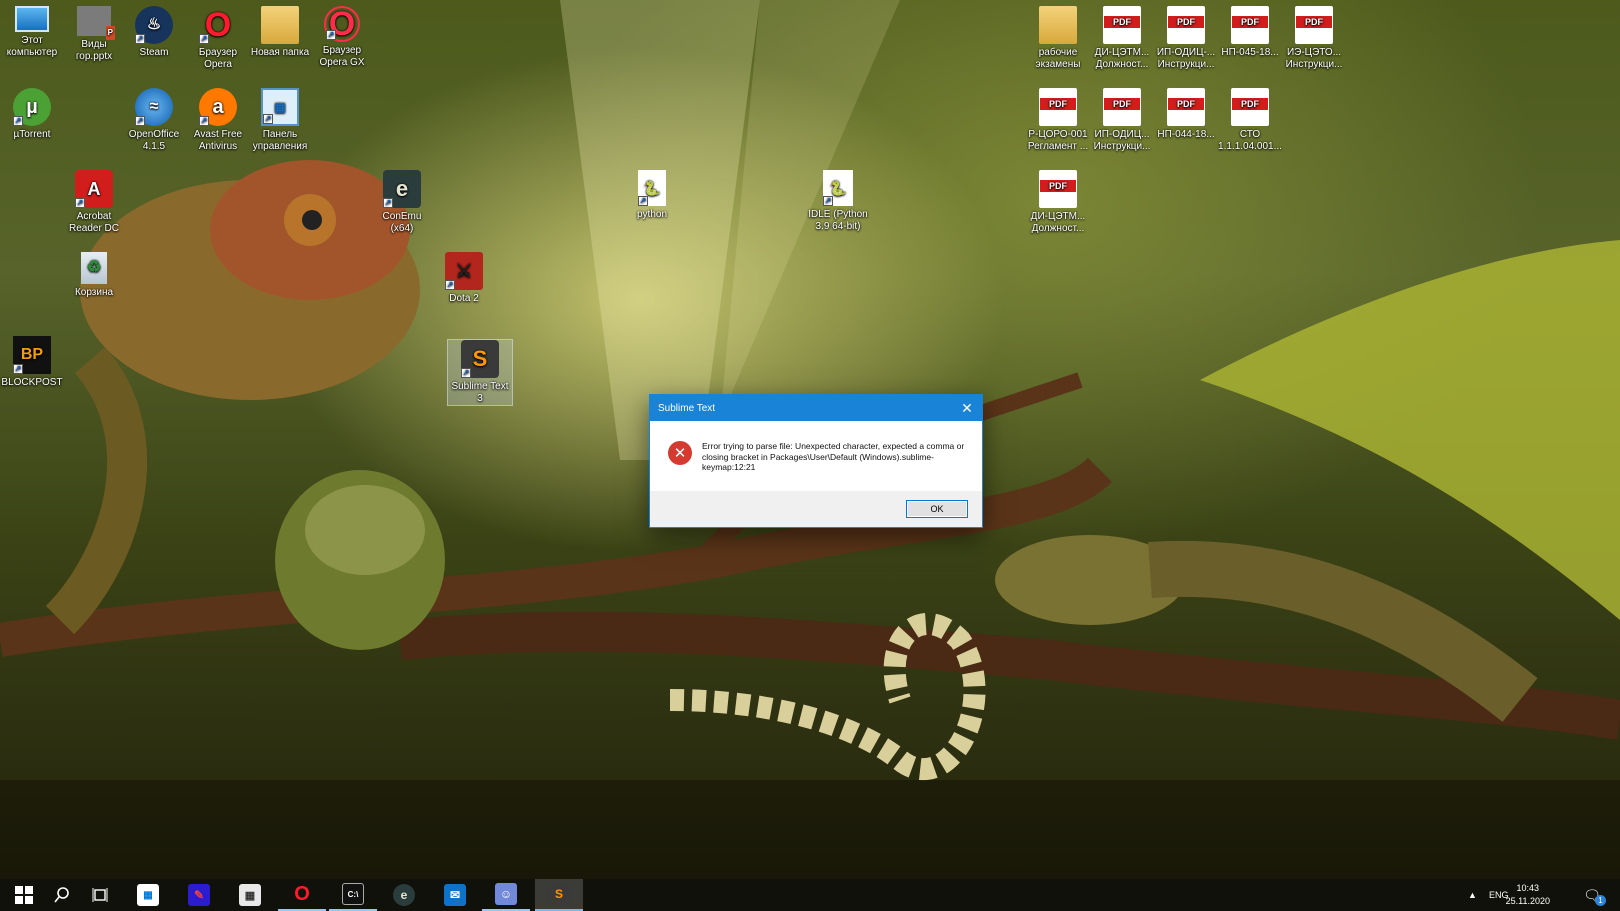  Describe the element at coordinates (1528, 895) in the screenshot. I see `clock: 10:43 25.11.2020` at that location.